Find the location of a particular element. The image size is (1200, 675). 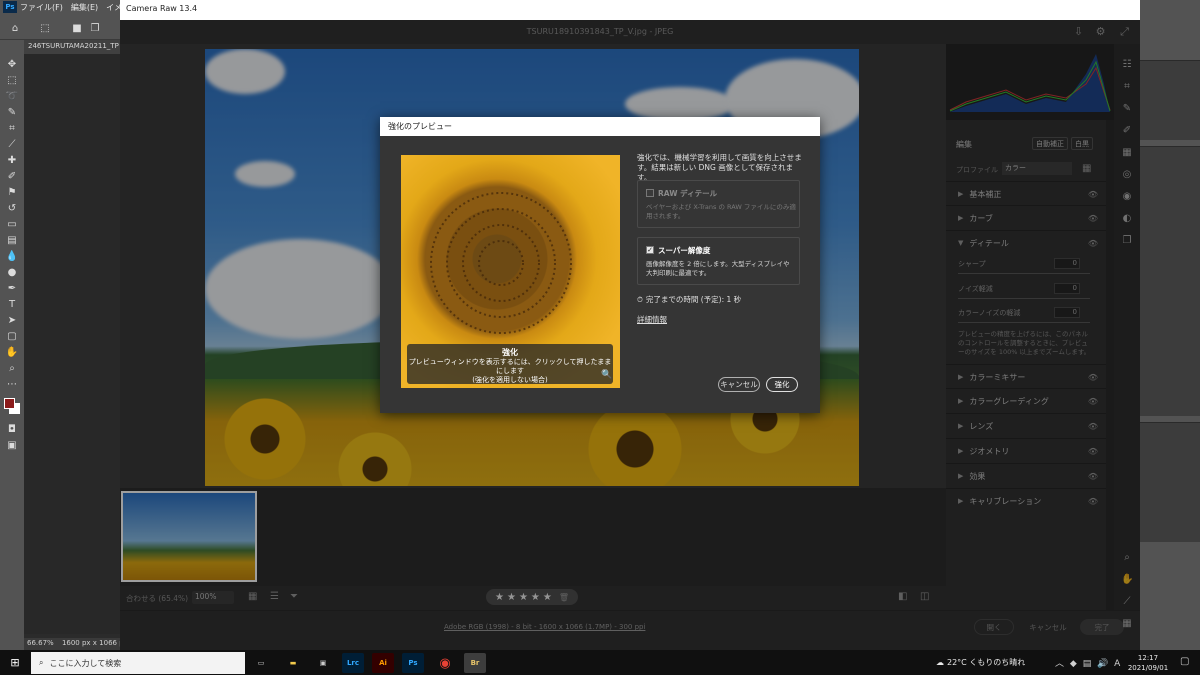

lasso-tool-icon: ➰ is located at coordinates (12, 96).